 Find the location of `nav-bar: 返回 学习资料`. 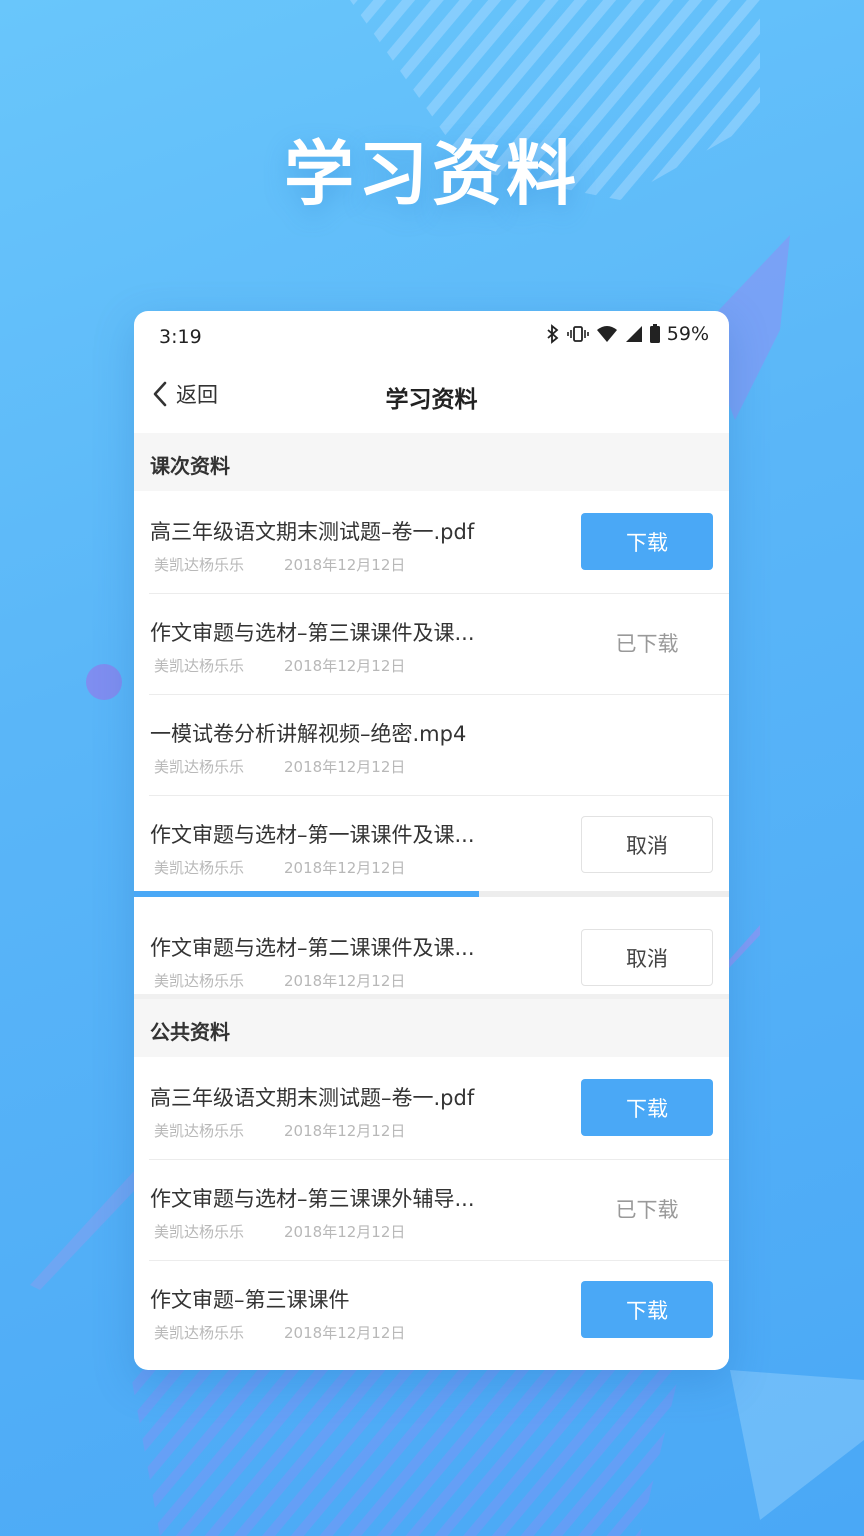

nav-bar: 返回 学习资料 is located at coordinates (431, 397).